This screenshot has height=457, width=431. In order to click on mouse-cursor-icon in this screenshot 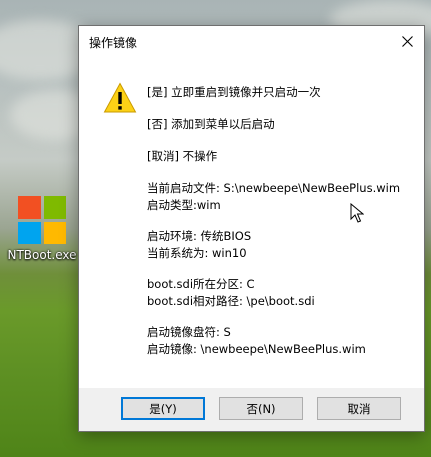, I will do `click(357, 213)`.